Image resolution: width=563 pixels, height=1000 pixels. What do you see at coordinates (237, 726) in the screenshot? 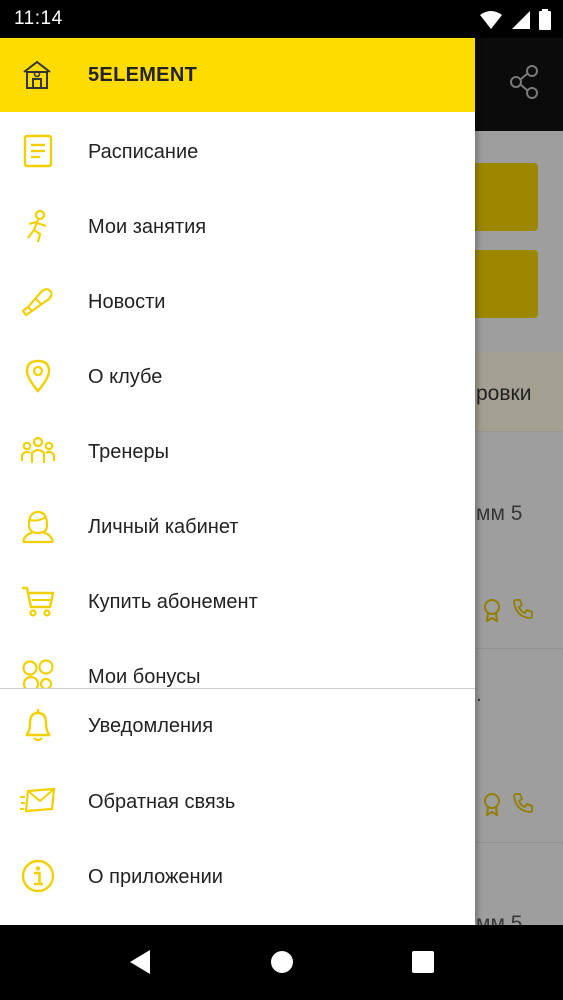
I see `menu-item-notifications: Уведомления` at bounding box center [237, 726].